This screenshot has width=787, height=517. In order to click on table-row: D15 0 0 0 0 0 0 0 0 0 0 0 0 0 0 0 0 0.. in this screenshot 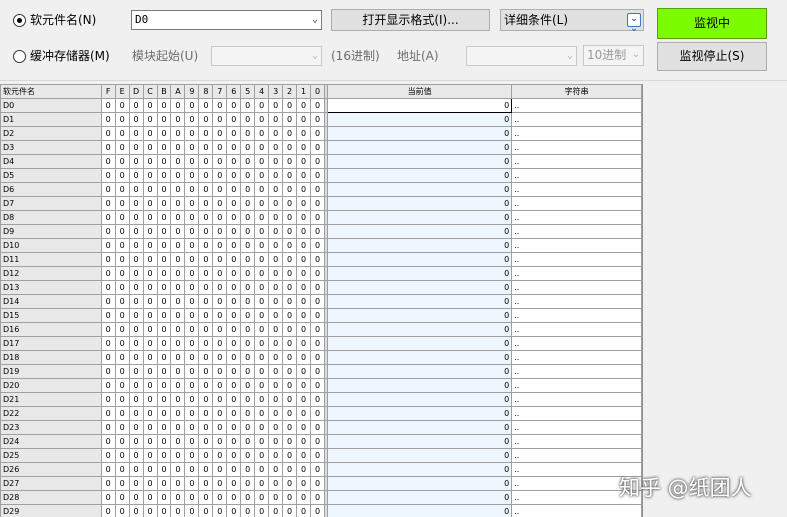, I will do `click(321, 315)`.